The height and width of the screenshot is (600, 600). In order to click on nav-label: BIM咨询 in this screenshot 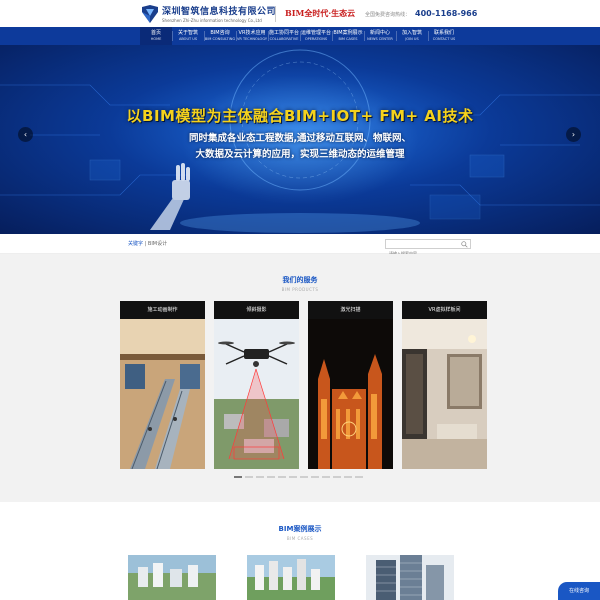, I will do `click(220, 33)`.